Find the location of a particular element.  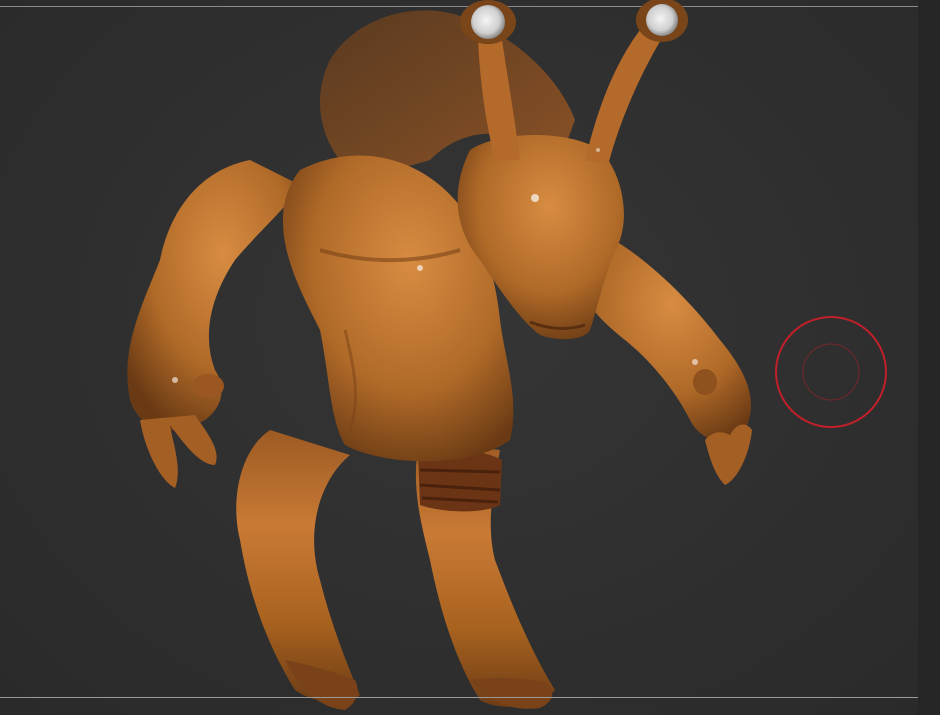

creature-right-thumb is located at coordinates (705, 382).